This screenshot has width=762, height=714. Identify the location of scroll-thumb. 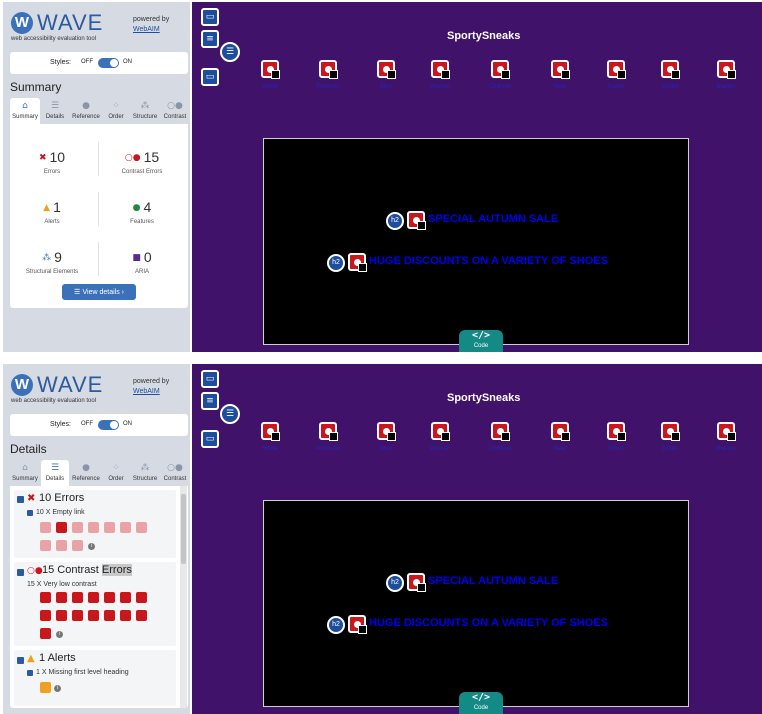
(183, 529).